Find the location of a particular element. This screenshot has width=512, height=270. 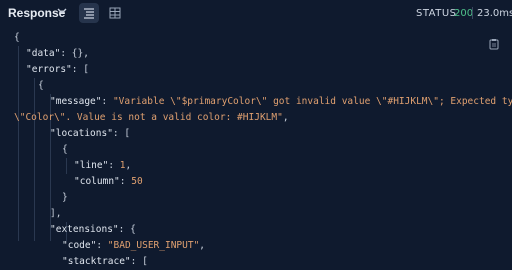

code-line: ], is located at coordinates (55, 214).